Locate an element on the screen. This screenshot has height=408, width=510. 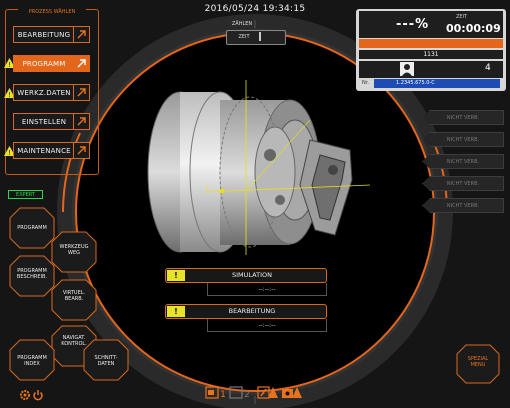
tool-alert-icon is located at coordinates (268, 392).